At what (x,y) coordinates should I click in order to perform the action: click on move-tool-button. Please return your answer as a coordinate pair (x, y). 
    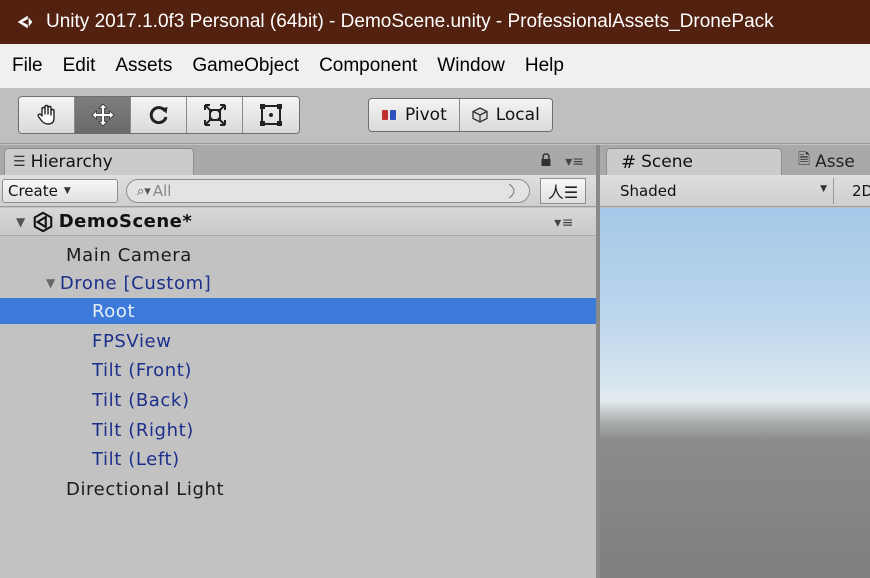
    Looking at the image, I should click on (103, 115).